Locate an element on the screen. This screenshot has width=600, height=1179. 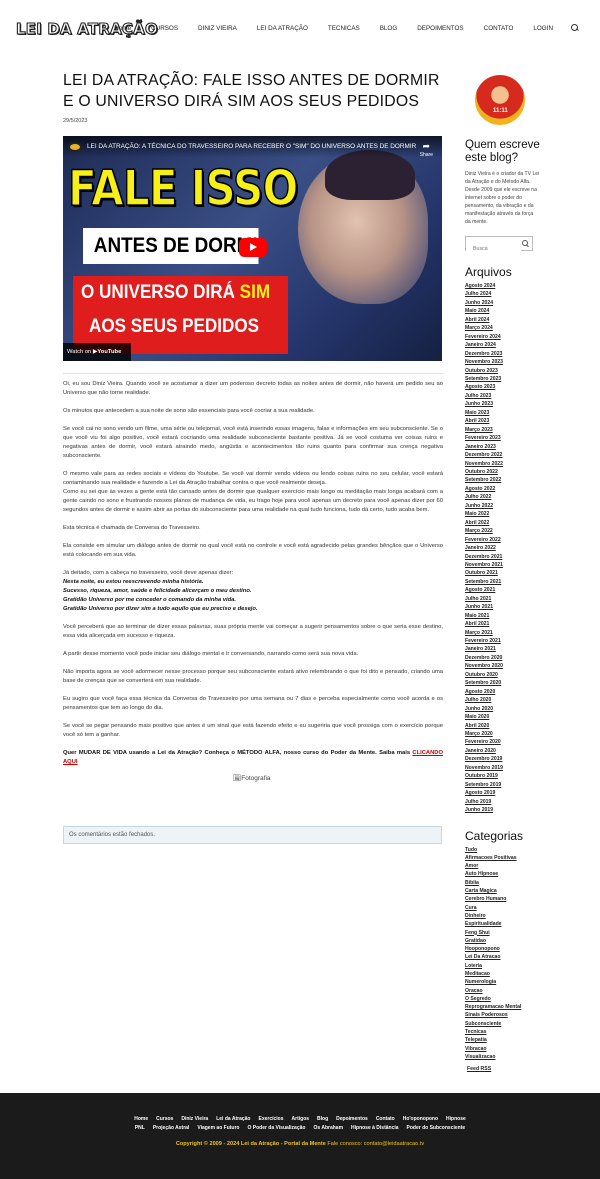
archive-link-outubro-2023: Outubro 2023 is located at coordinates (502, 371).